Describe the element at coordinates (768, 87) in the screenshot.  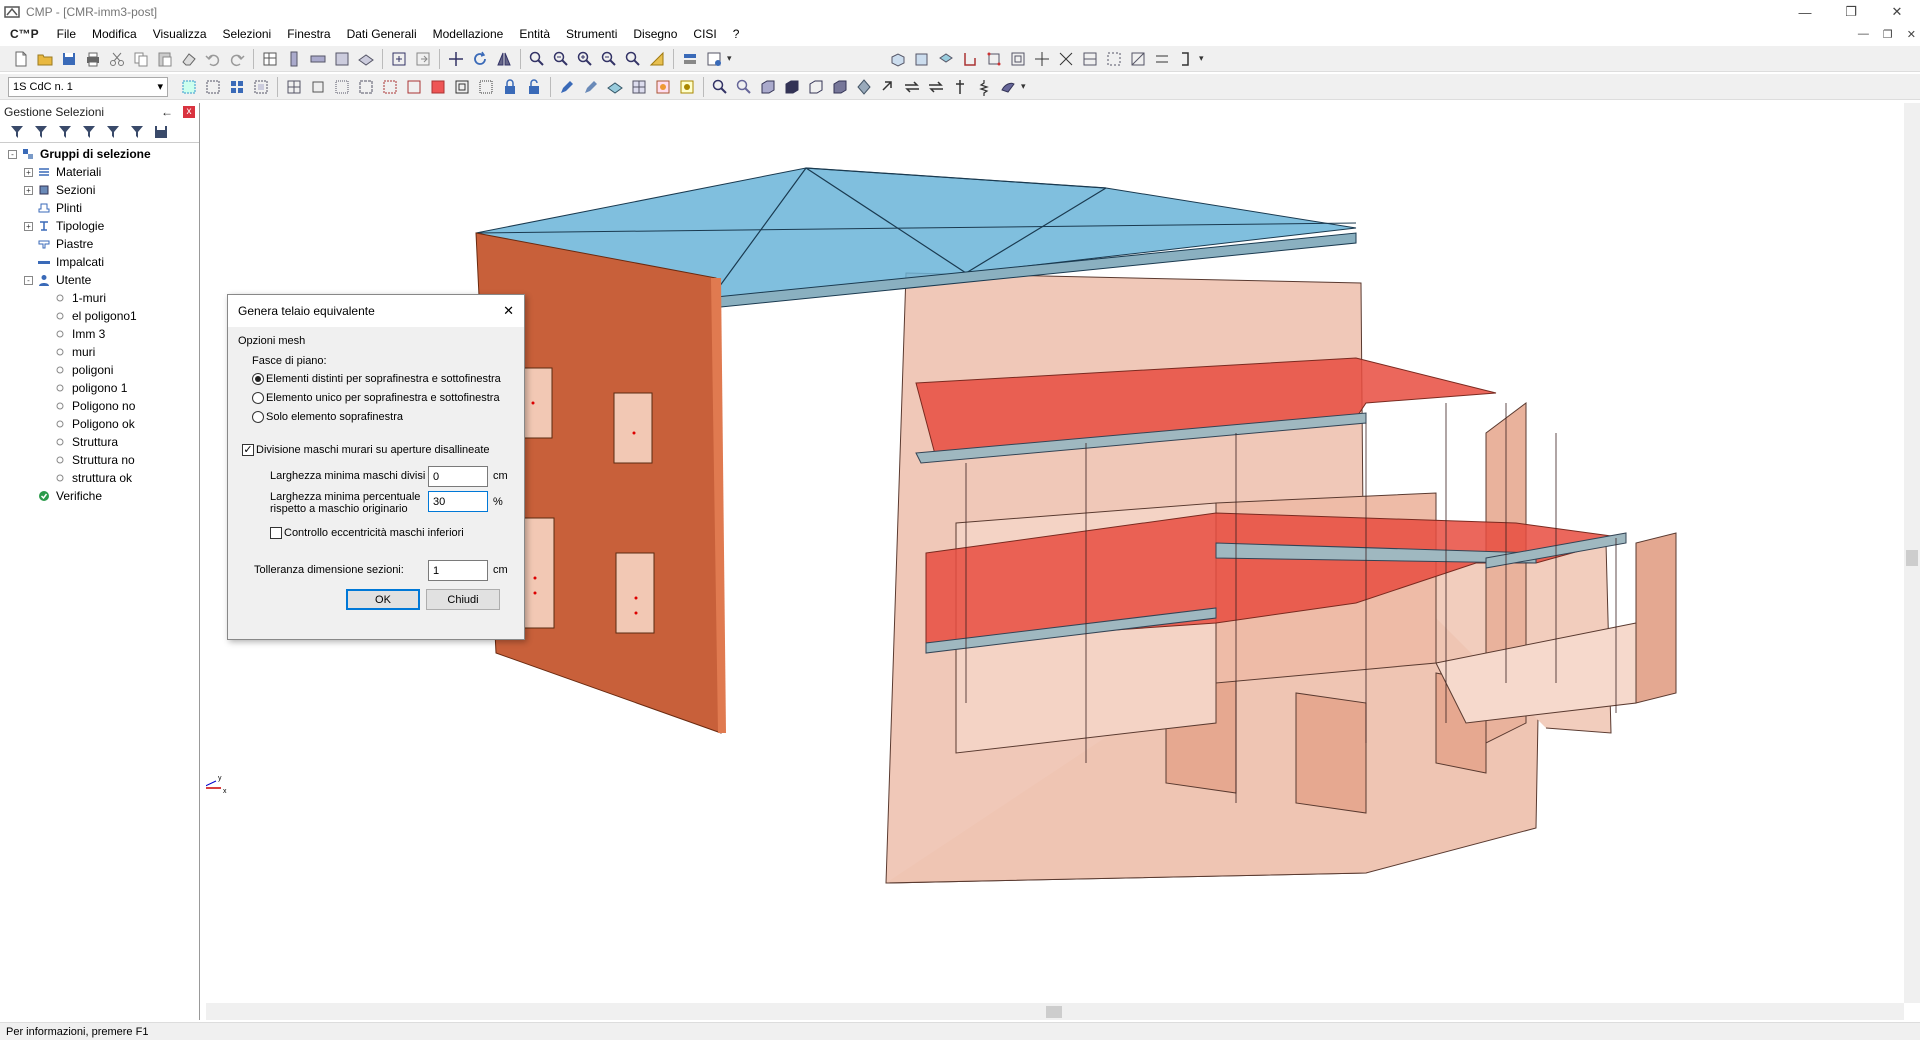
I see `box-view-icon` at that location.